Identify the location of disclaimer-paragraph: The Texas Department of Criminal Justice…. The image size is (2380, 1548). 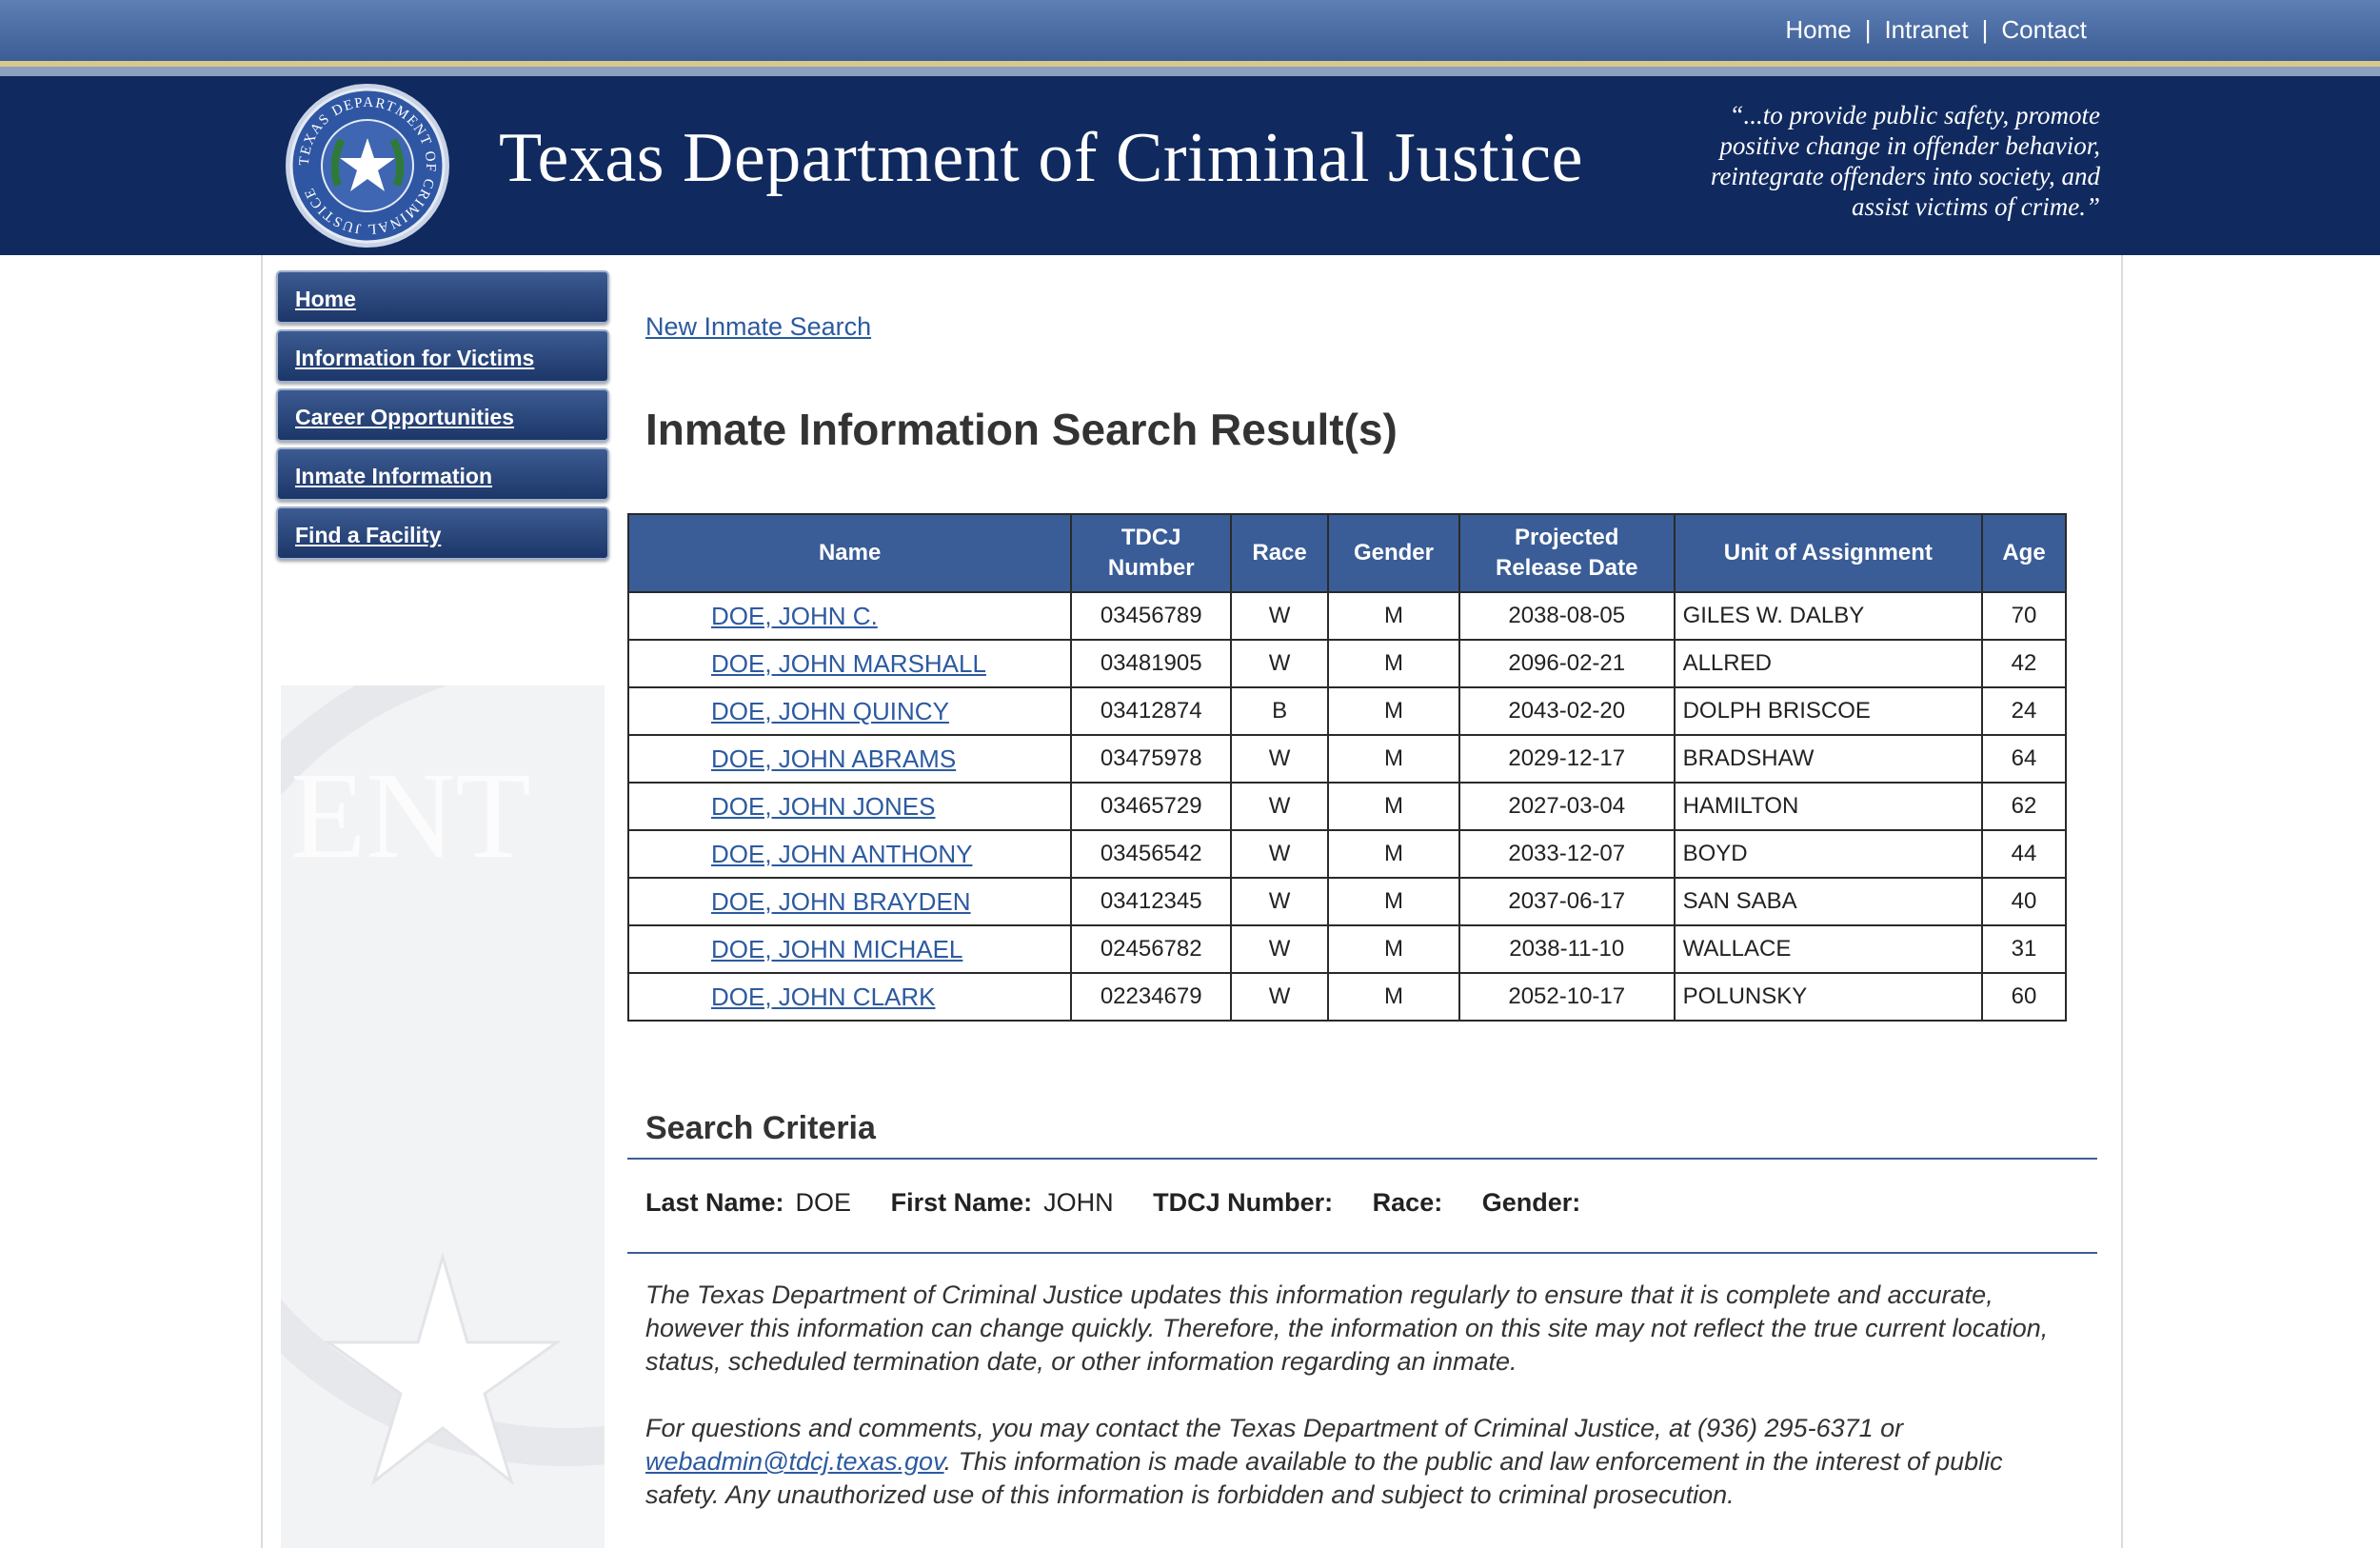
(1347, 1328).